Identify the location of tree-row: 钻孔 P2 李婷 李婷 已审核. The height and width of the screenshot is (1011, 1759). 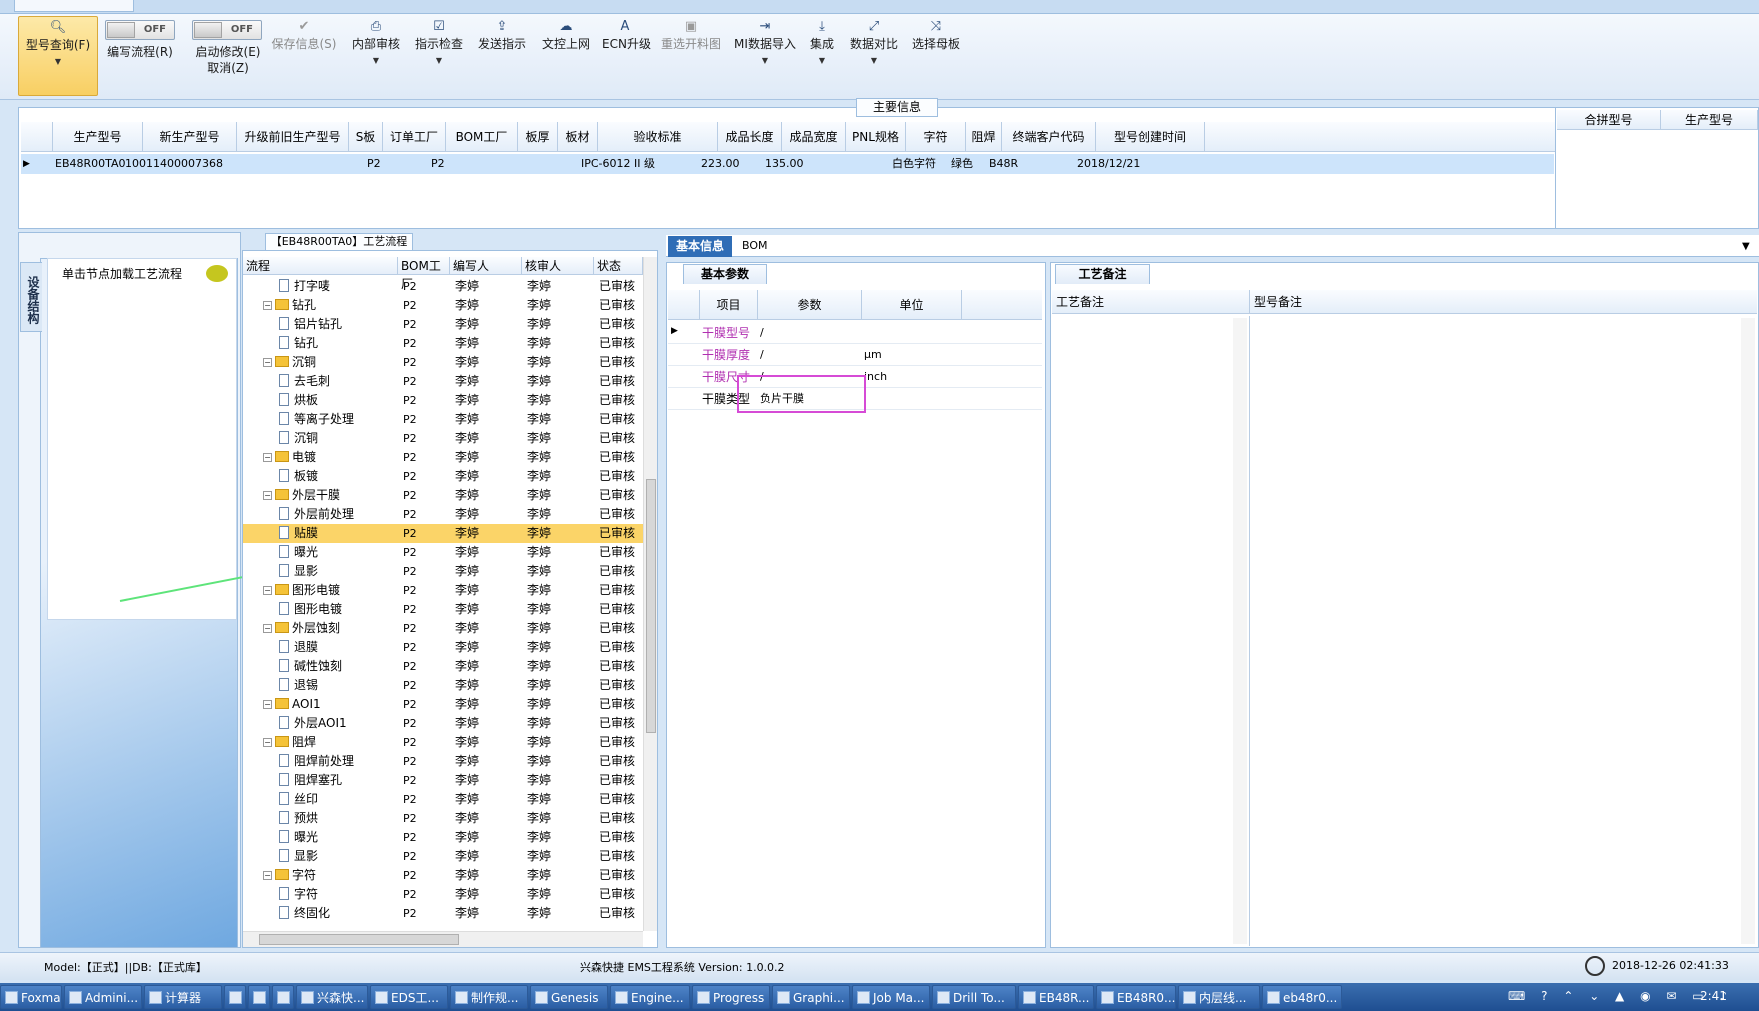
(443, 343).